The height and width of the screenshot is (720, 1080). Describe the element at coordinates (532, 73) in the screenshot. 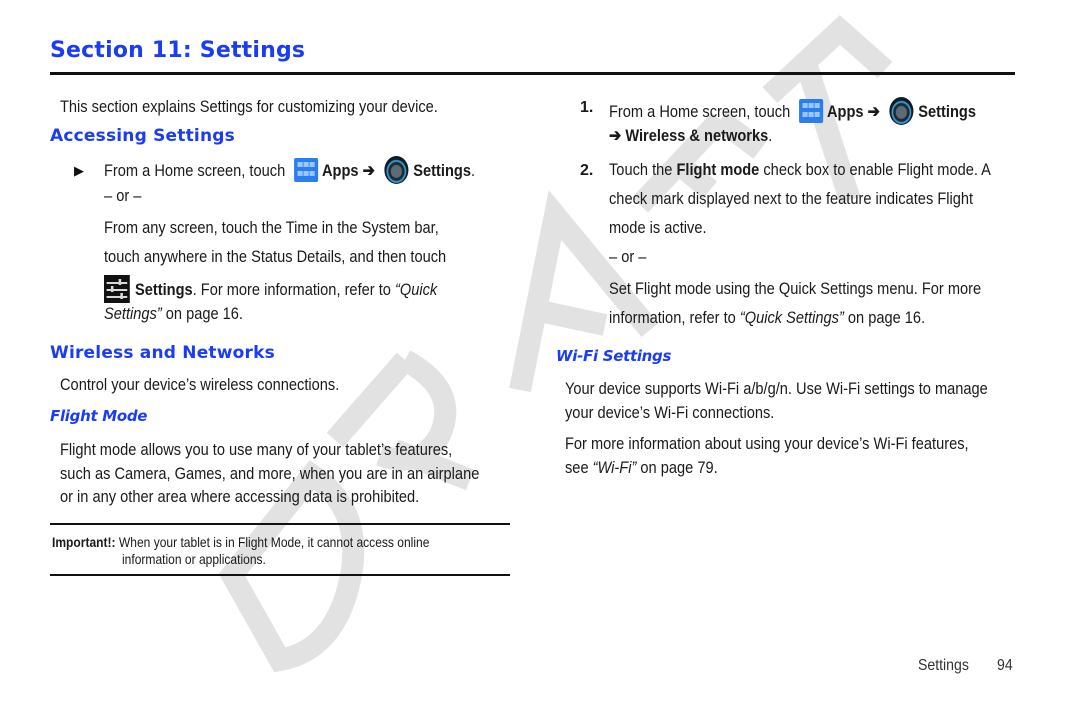

I see `header-rule` at that location.